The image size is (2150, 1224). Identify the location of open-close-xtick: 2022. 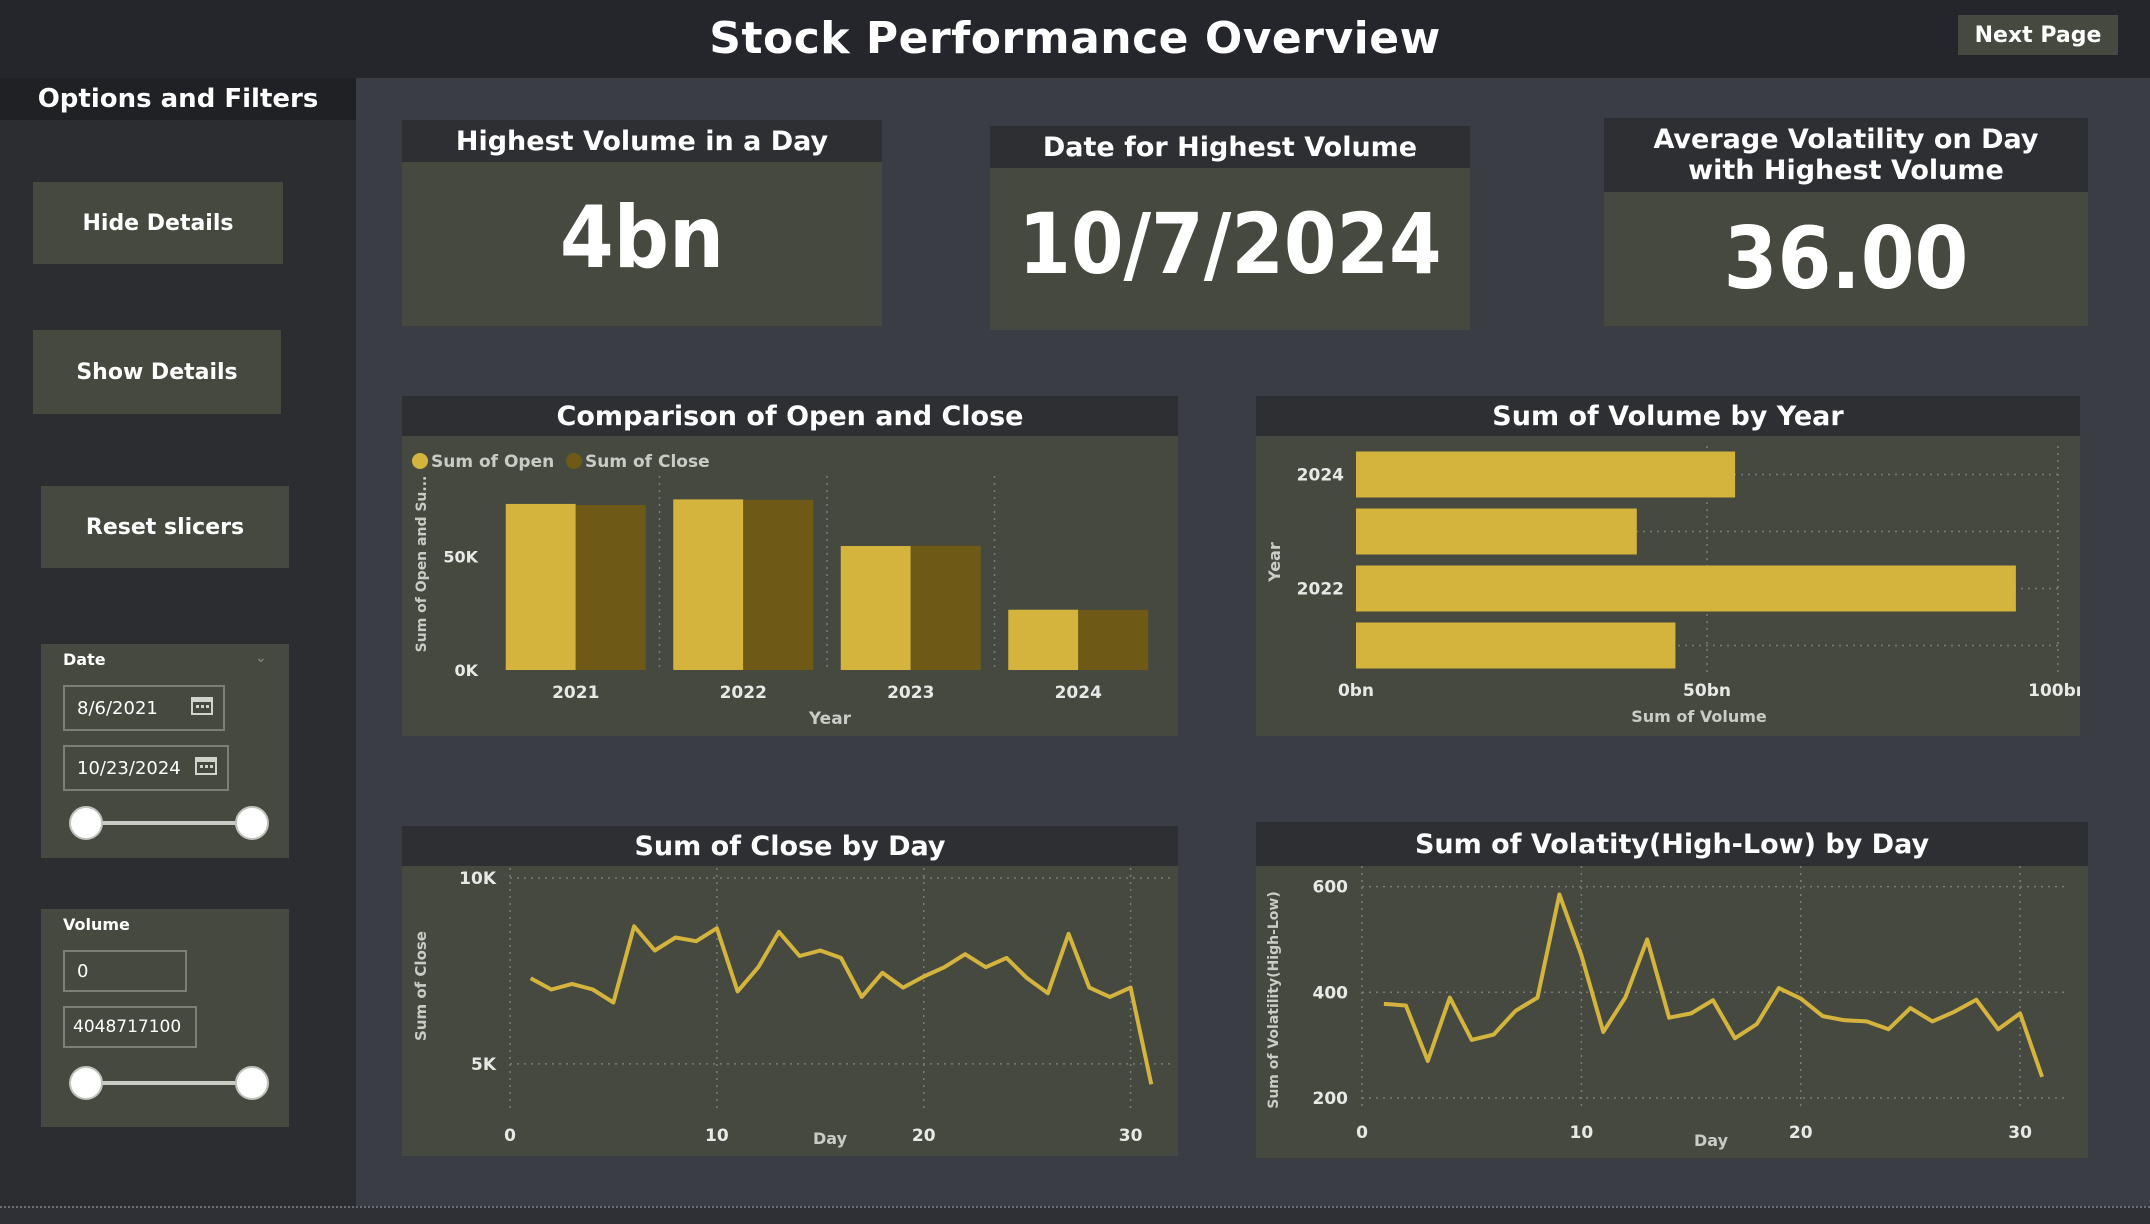
(743, 693).